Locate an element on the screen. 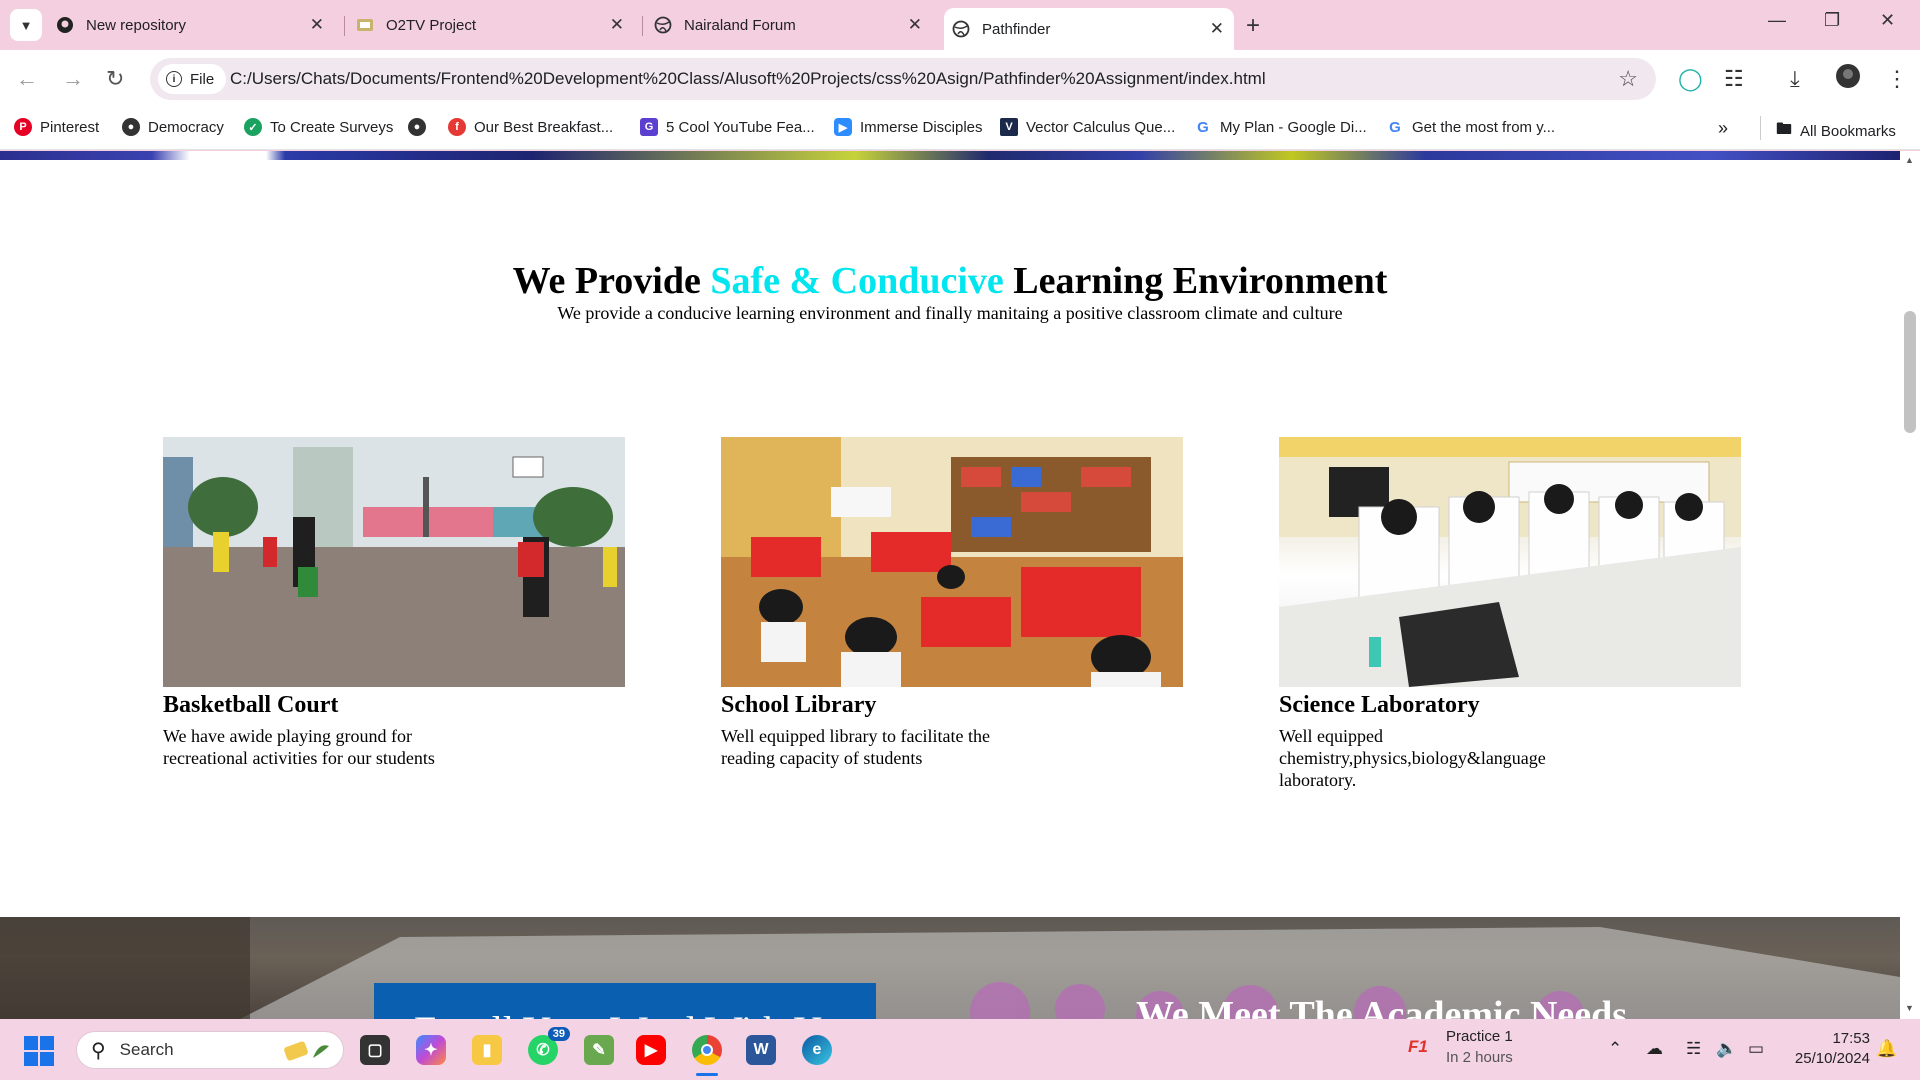 This screenshot has width=1920, height=1080. chrome-icon is located at coordinates (707, 1050).